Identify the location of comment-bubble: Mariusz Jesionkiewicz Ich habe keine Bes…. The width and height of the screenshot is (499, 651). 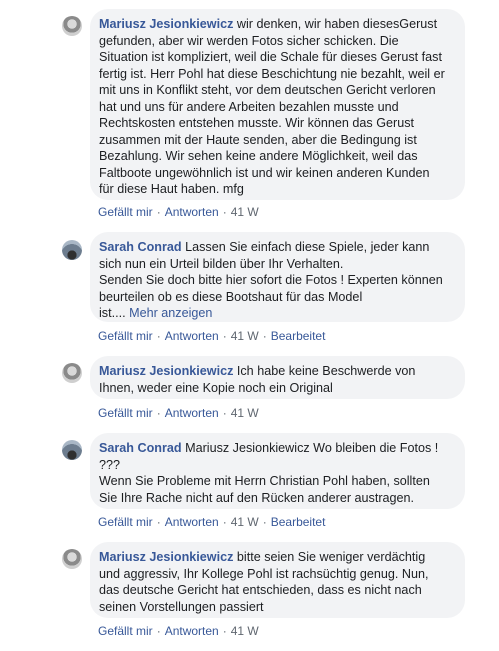
(277, 377).